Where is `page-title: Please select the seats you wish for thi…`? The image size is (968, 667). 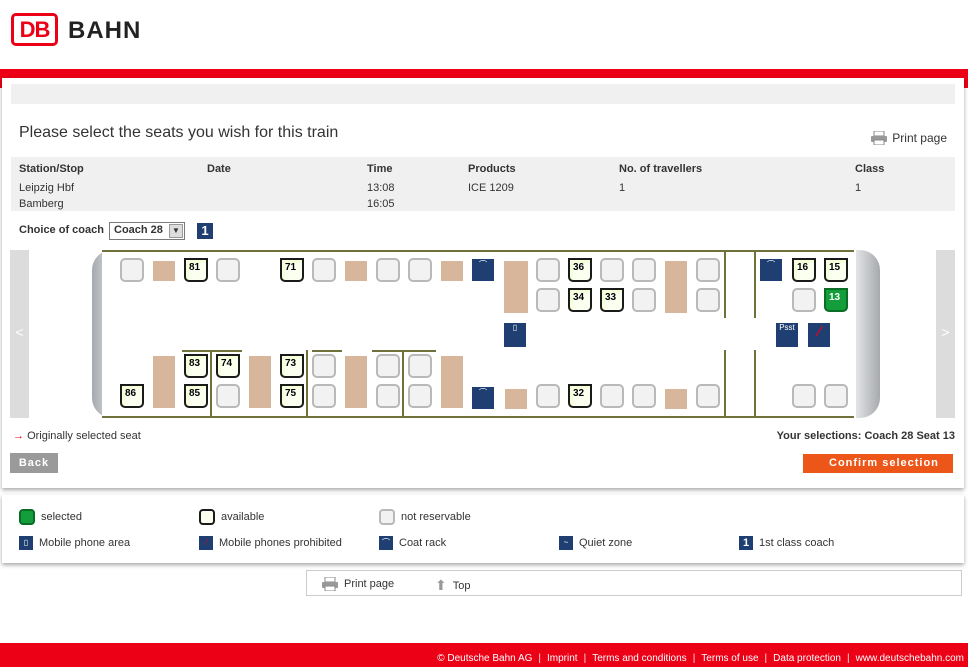 page-title: Please select the seats you wish for thi… is located at coordinates (179, 132).